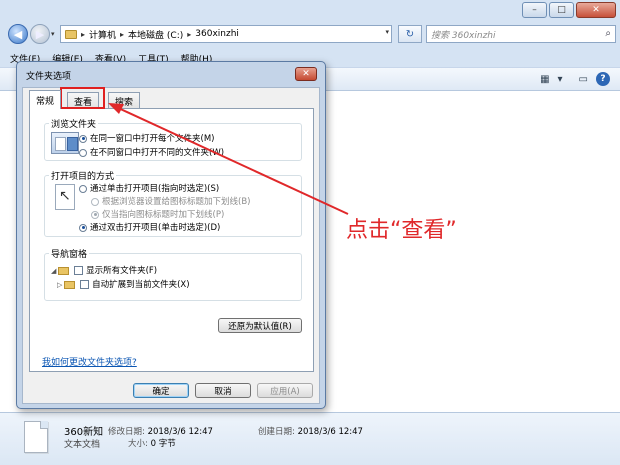 This screenshot has width=620, height=465. Describe the element at coordinates (155, 189) in the screenshot. I see `single-click-label: 通过单击打开项目(指向时选定)(S)` at that location.